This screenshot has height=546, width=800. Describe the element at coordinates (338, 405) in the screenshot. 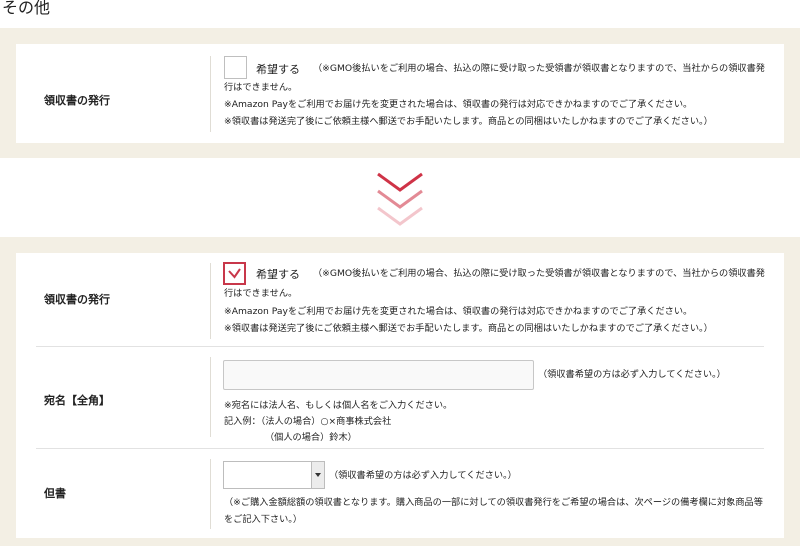

I see `addressee-note: ※宛名には法人名、もしくは個人名をご入力ください。` at that location.